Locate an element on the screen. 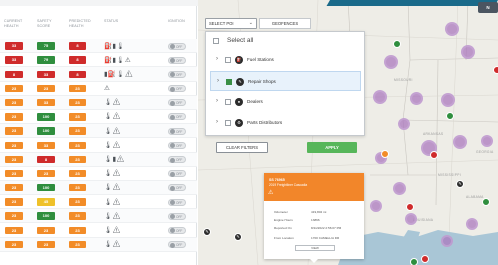  status-icons: ⚠ is located at coordinates (107, 89).